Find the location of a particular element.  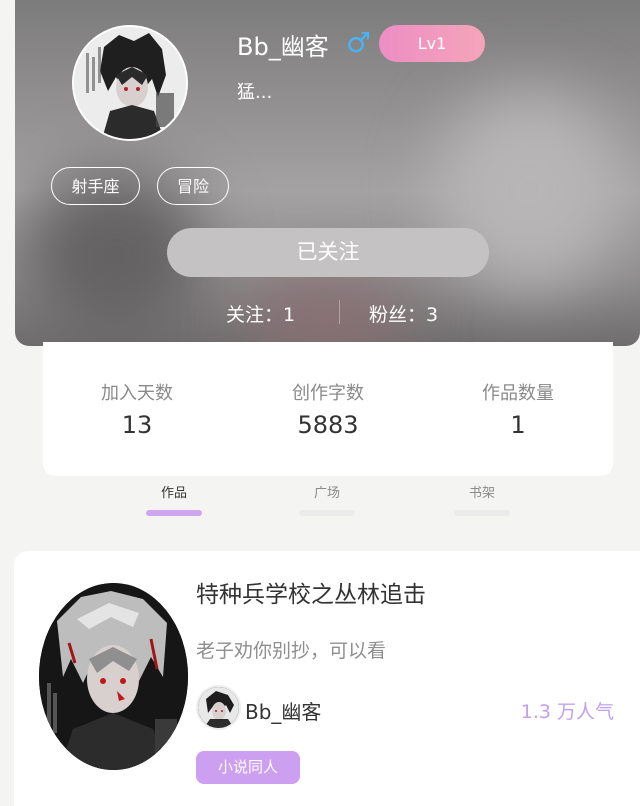

stats-card: 加入天数 13 创作字数 5883 作品数量 1 is located at coordinates (328, 409).